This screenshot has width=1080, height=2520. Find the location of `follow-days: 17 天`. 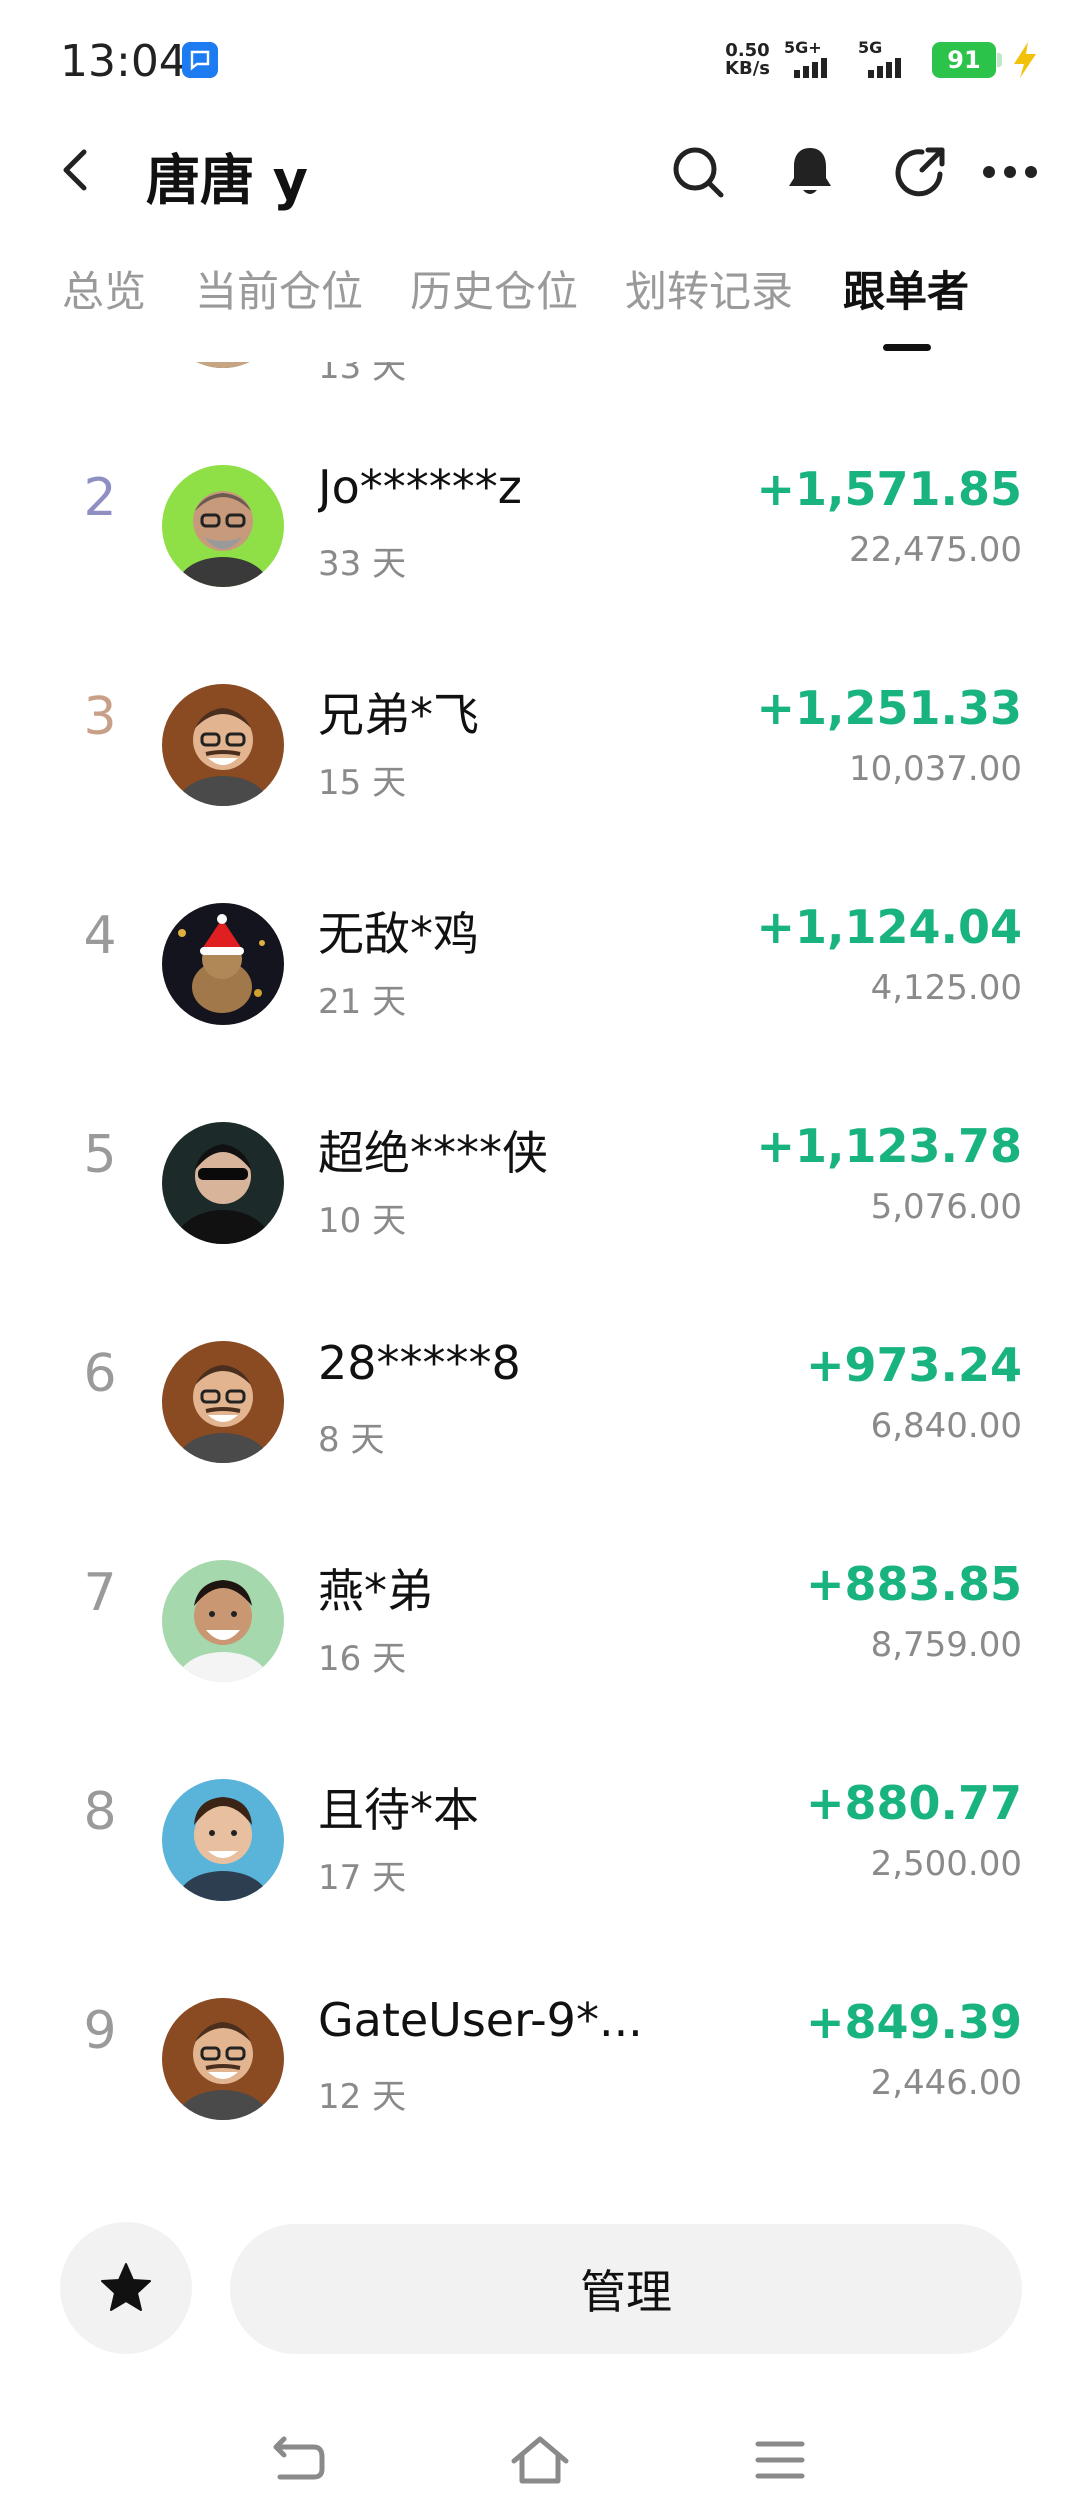

follow-days: 17 天 is located at coordinates (362, 1878).